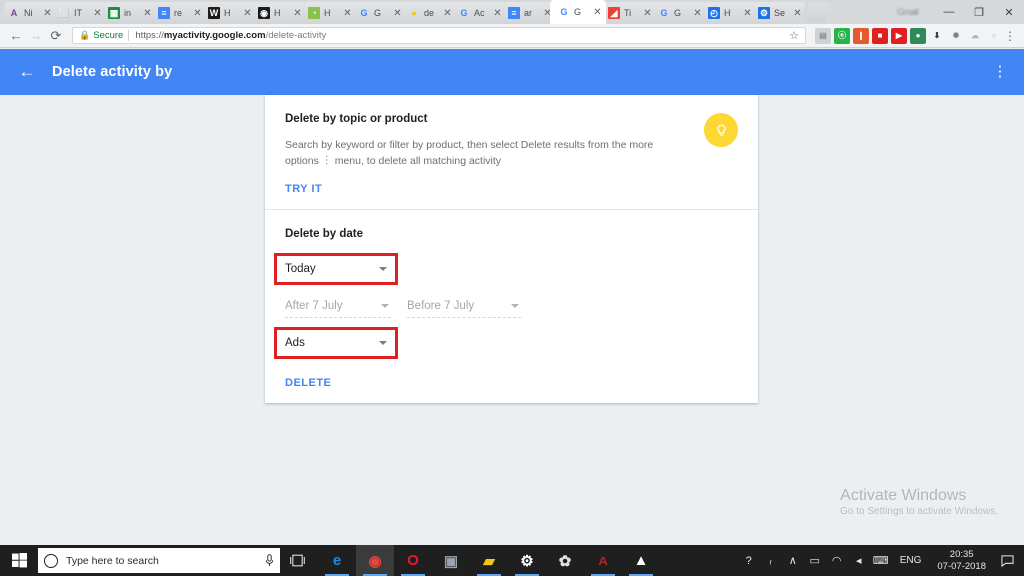 Image resolution: width=1024 pixels, height=576 pixels. Describe the element at coordinates (771, 560) in the screenshot. I see `user-share-icon: ᵣ` at that location.